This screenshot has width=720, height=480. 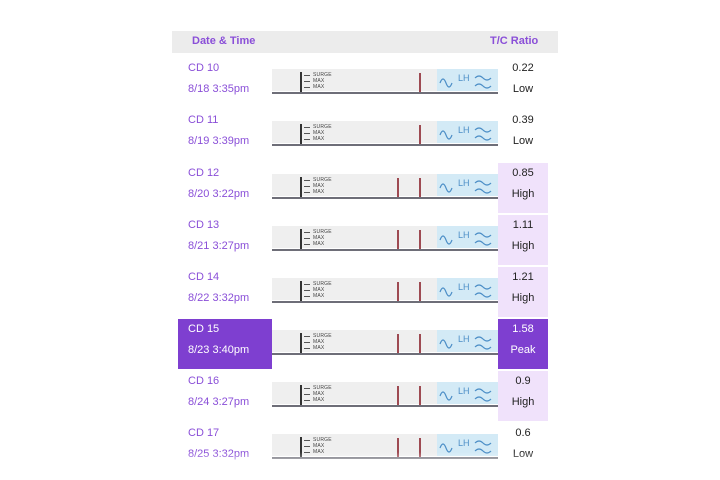 I want to click on test-row: CD 13 8/21 3:27pm SURGE MAX MAX LH 1.11 High, so click(x=365, y=240).